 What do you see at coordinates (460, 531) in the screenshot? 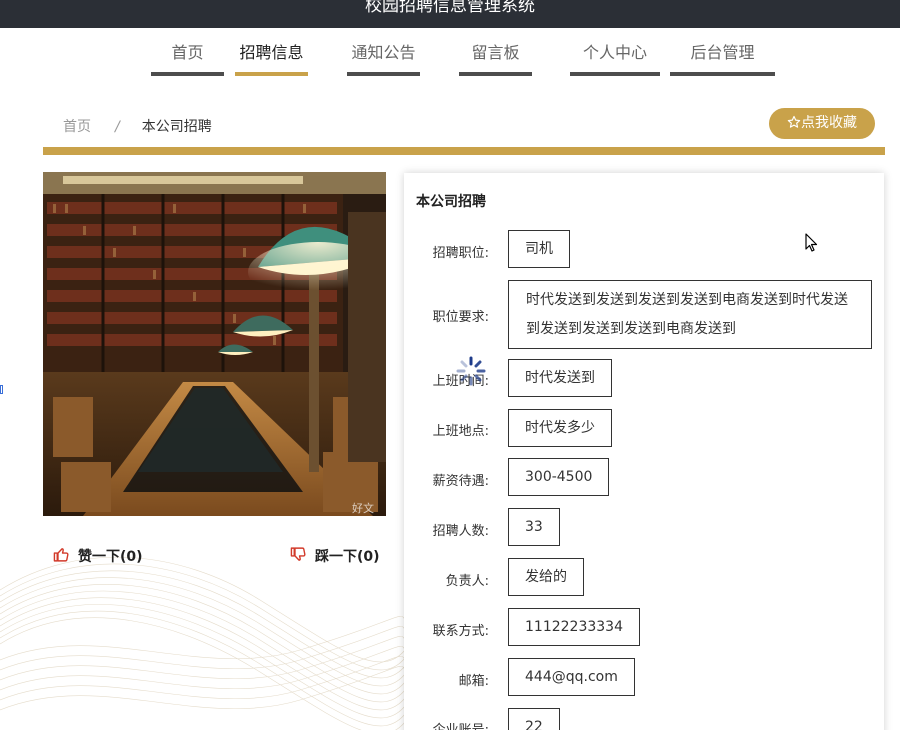
I see `field-label-headcount: 招聘人数:` at bounding box center [460, 531].